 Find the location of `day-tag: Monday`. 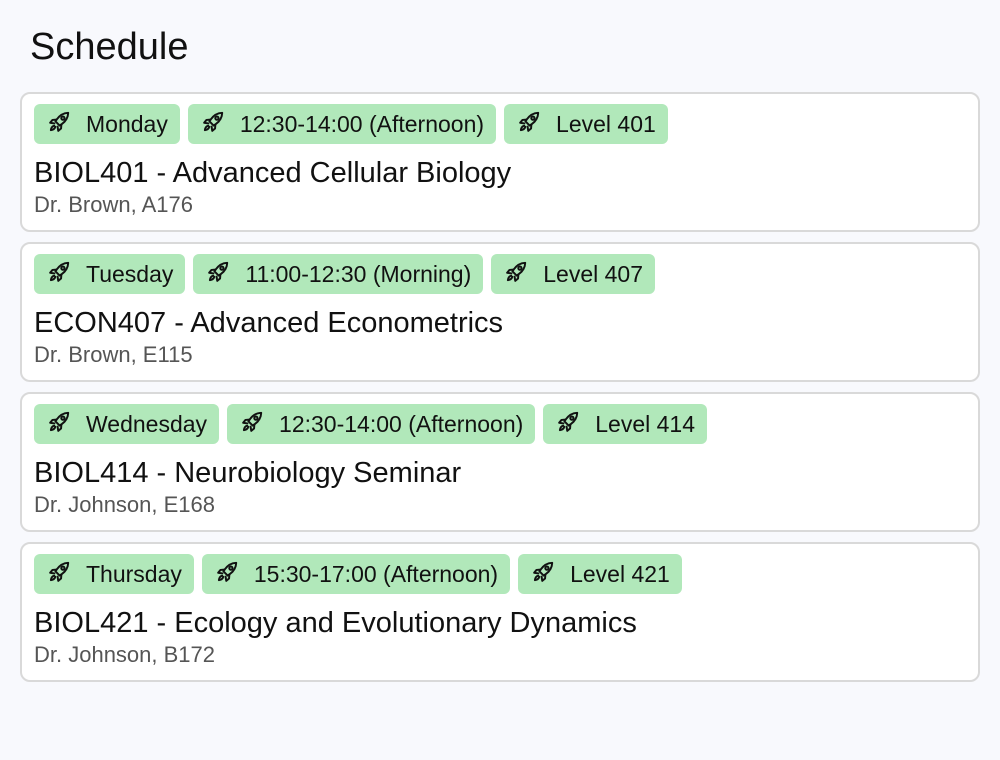

day-tag: Monday is located at coordinates (107, 124).